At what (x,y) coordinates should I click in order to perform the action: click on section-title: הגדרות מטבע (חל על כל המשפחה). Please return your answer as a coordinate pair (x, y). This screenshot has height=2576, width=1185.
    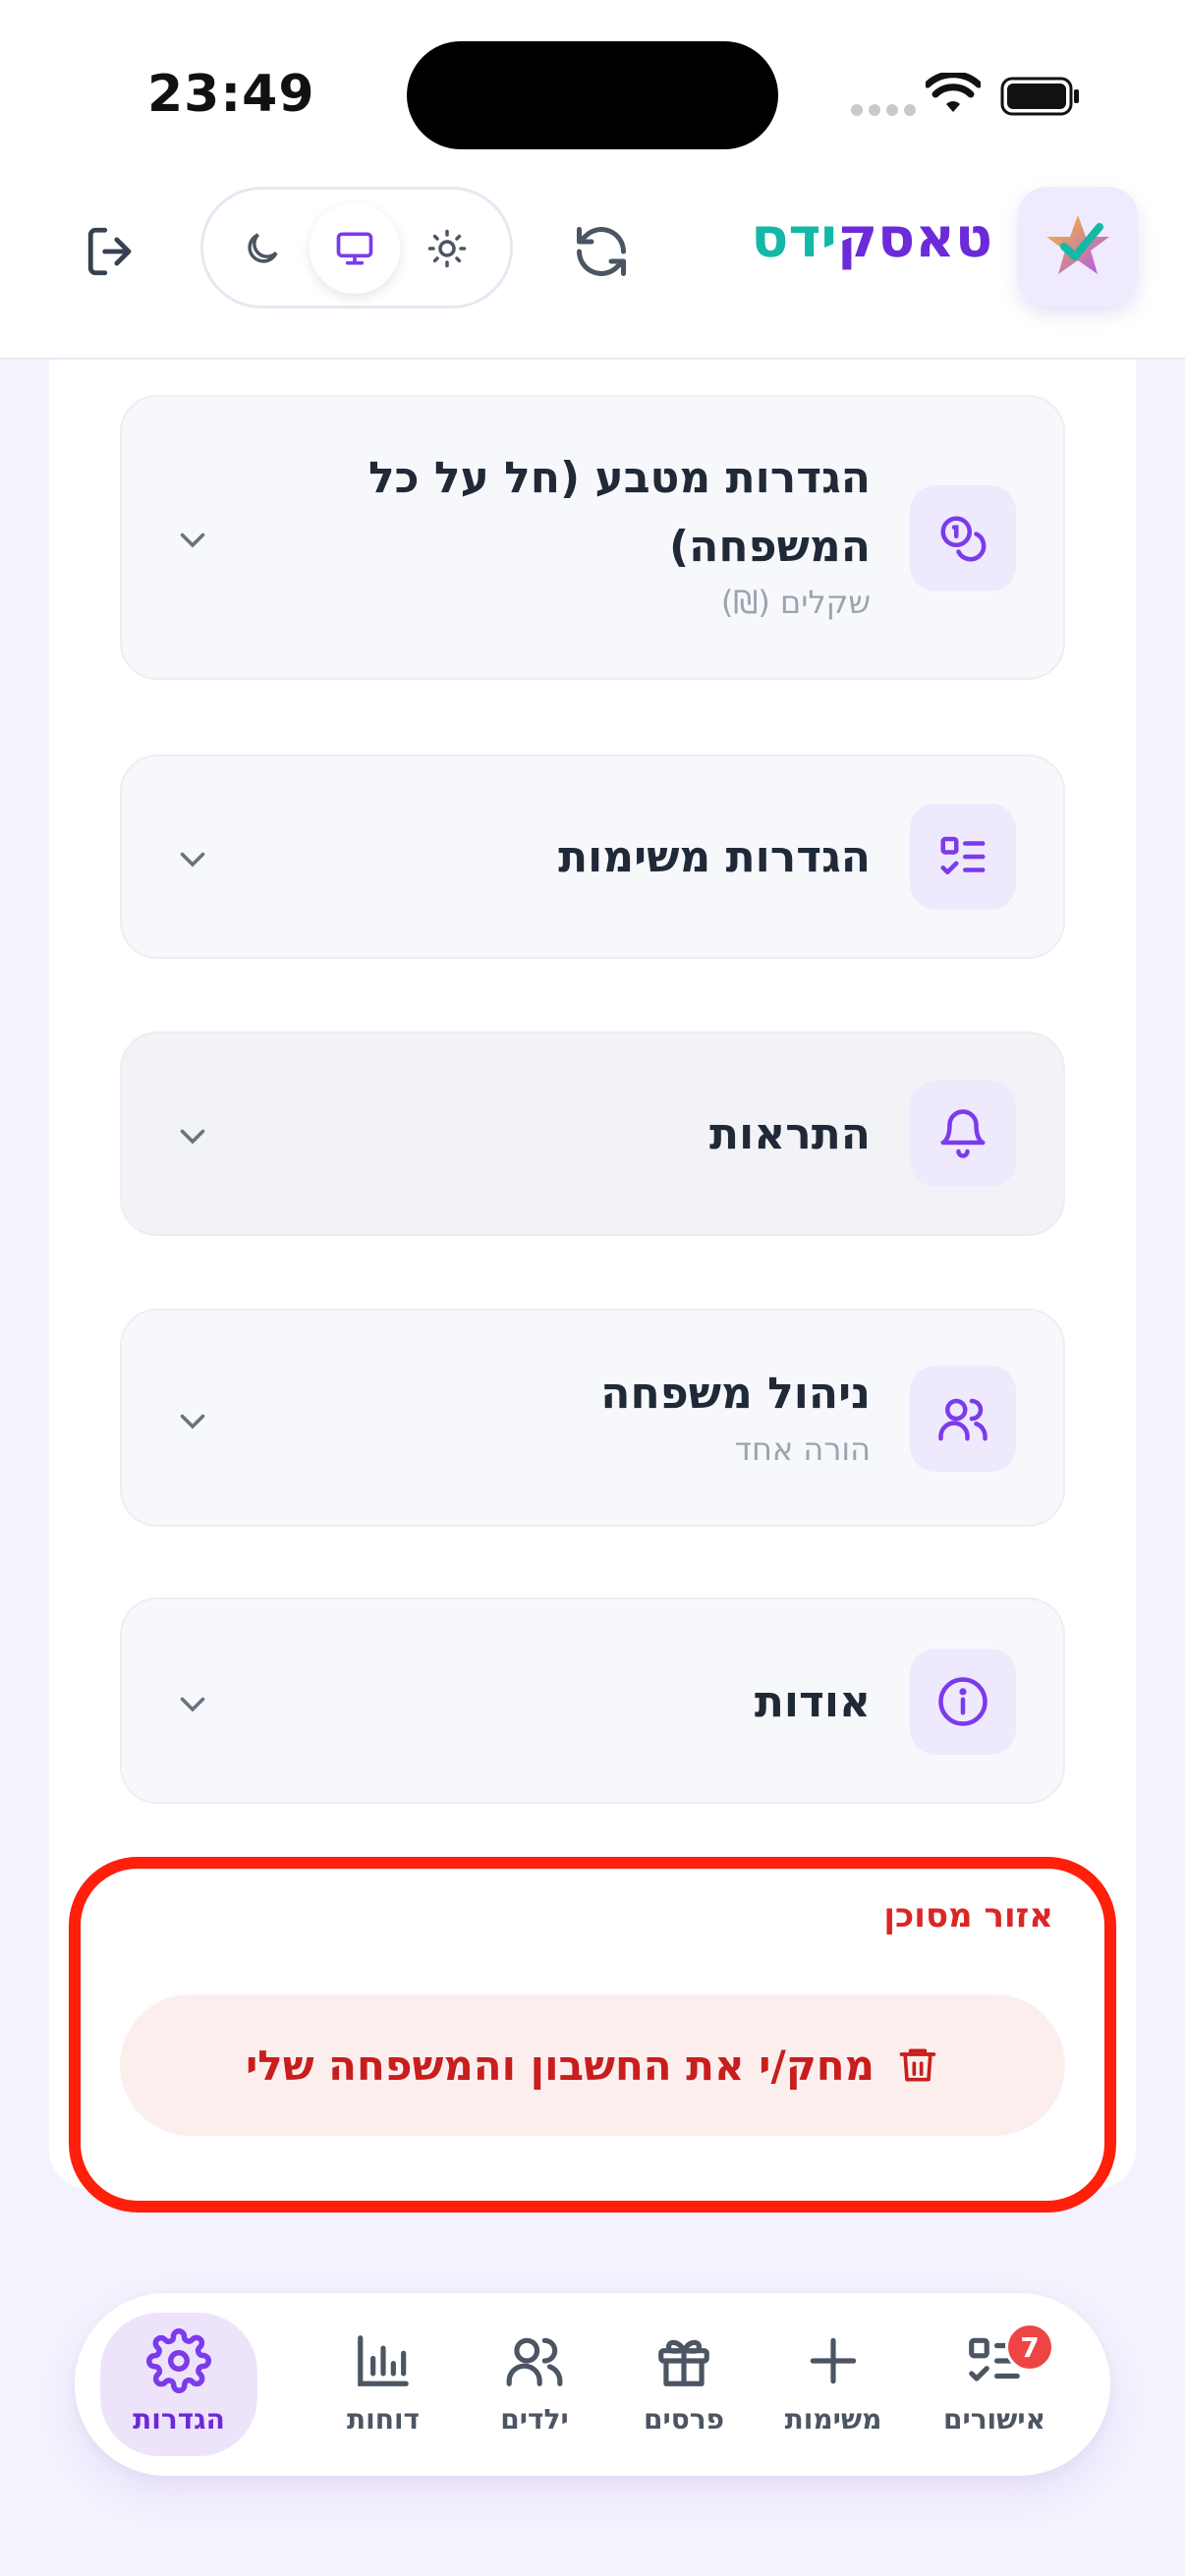
    Looking at the image, I should click on (620, 512).